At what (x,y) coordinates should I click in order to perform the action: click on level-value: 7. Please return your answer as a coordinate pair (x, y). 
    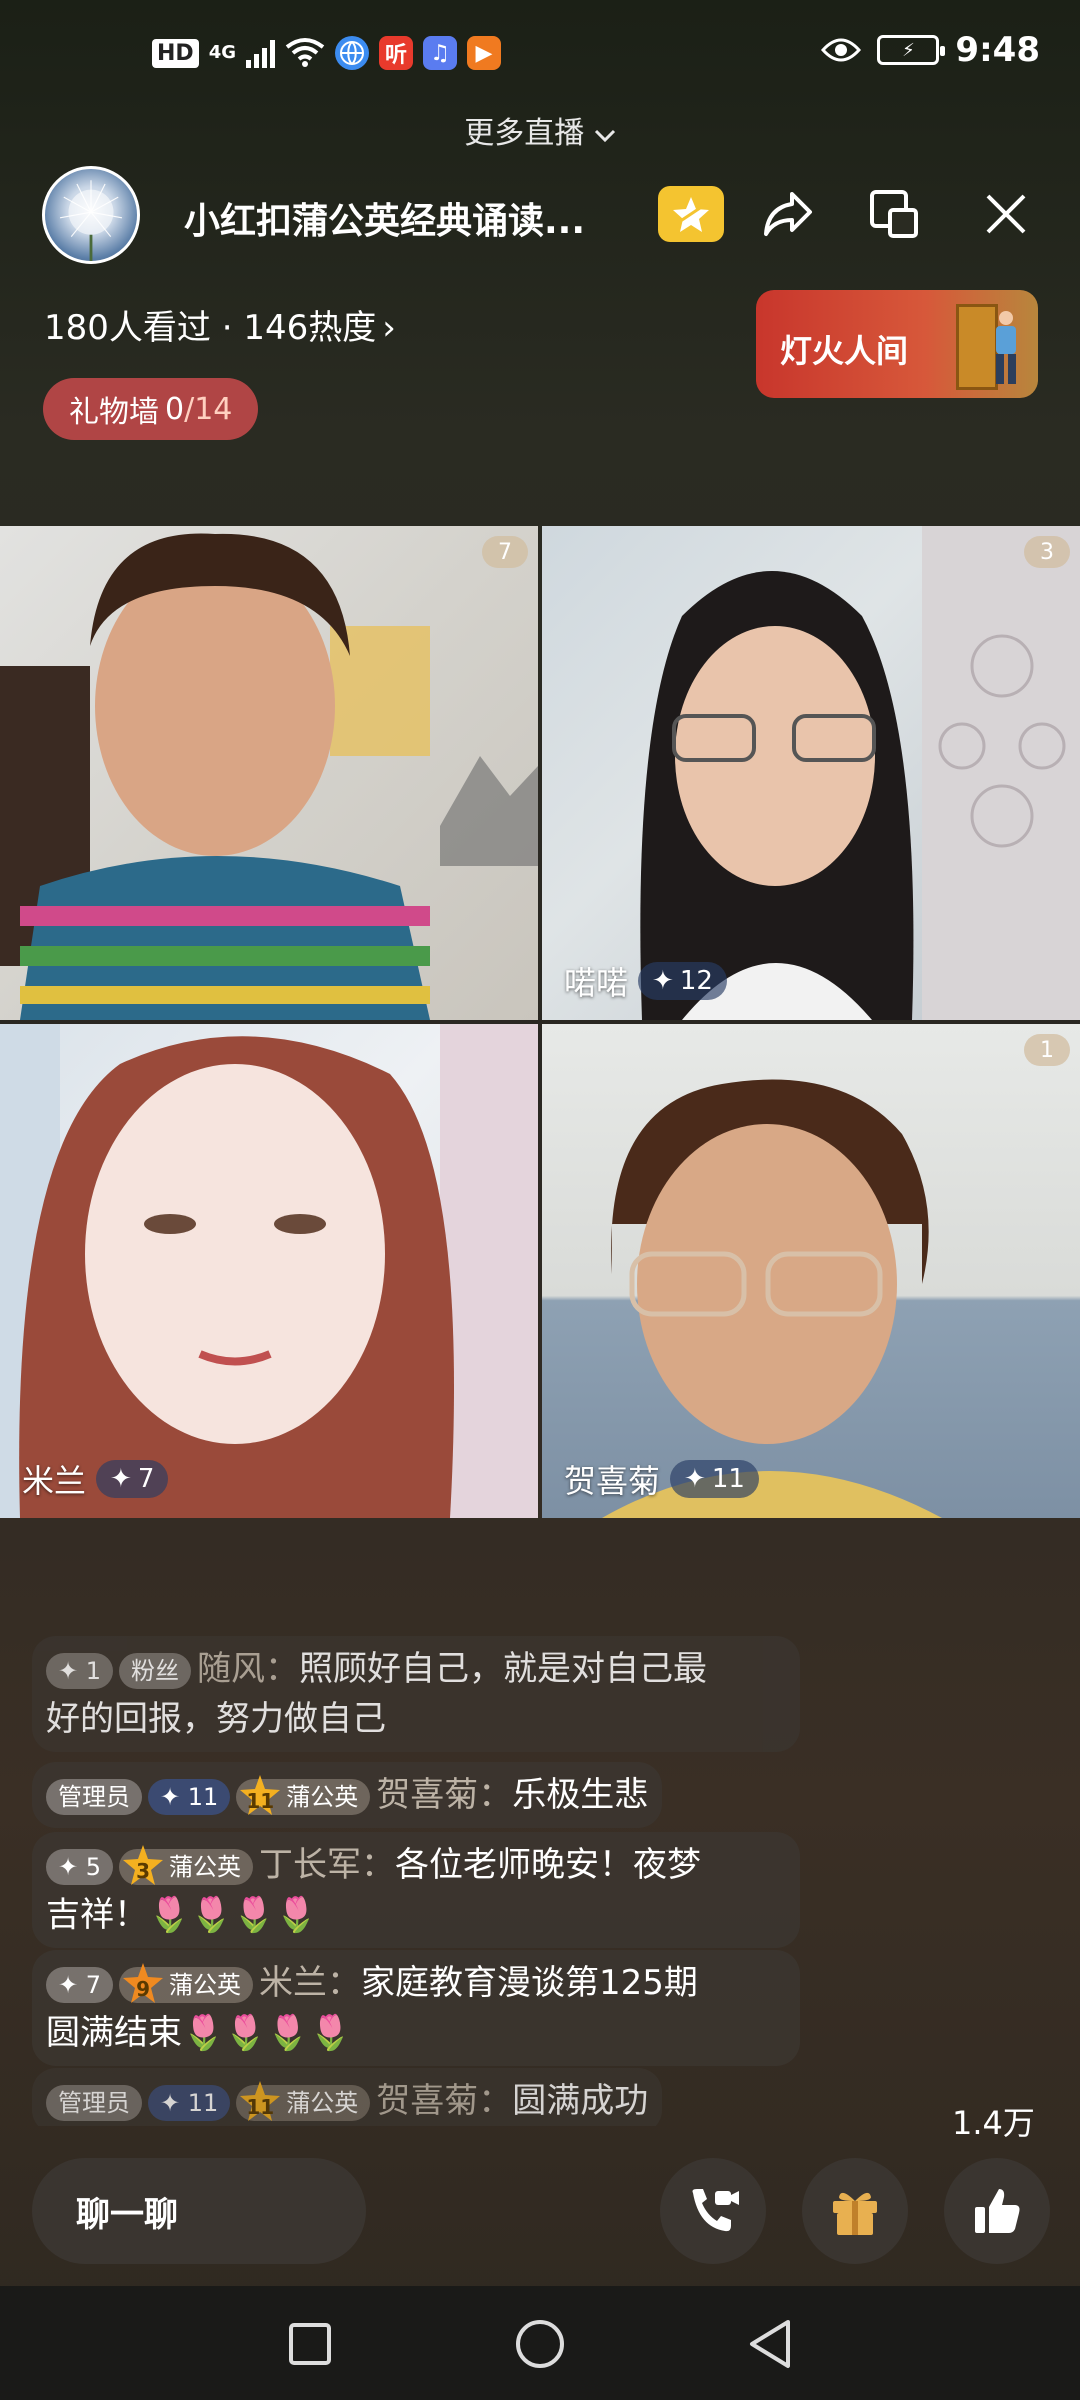
    Looking at the image, I should click on (146, 1479).